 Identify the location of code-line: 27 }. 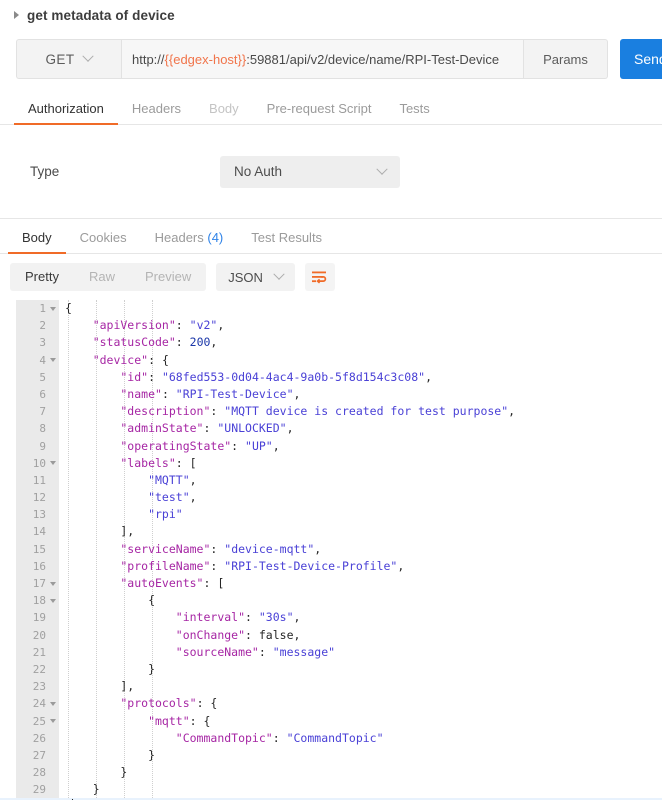
(331, 755).